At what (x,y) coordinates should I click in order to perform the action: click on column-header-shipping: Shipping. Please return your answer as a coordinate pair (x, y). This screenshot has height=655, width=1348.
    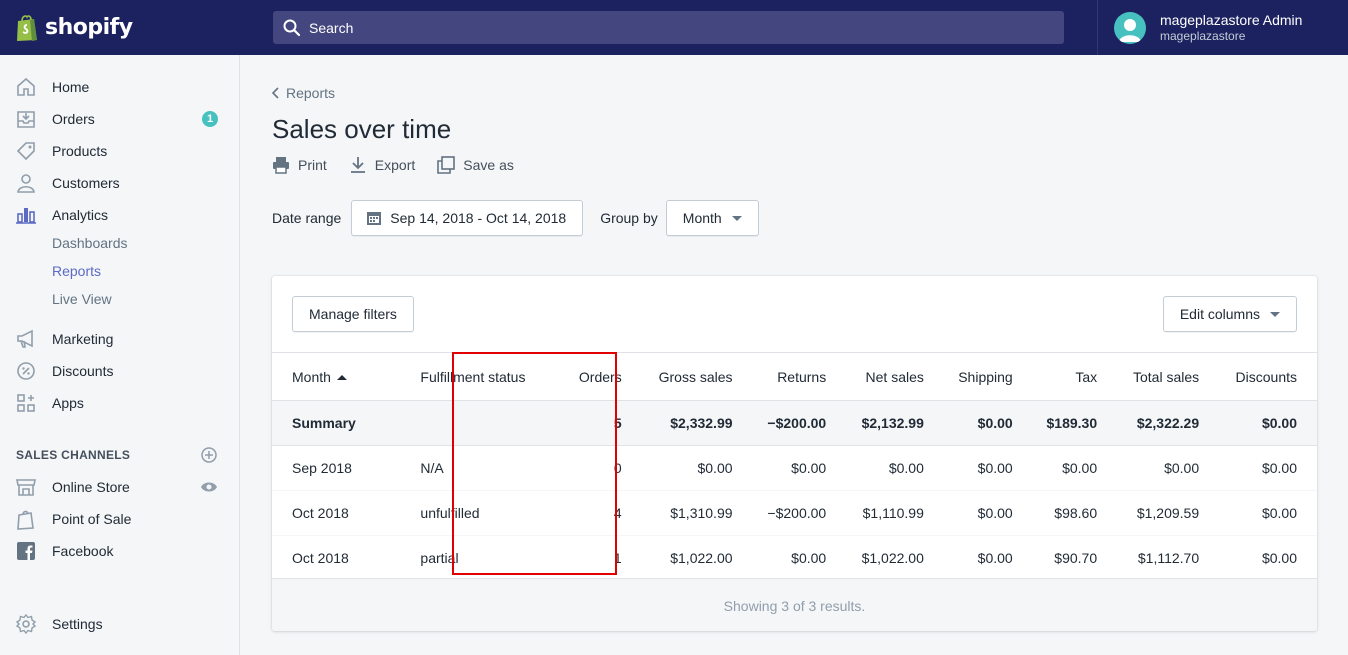
    Looking at the image, I should click on (980, 376).